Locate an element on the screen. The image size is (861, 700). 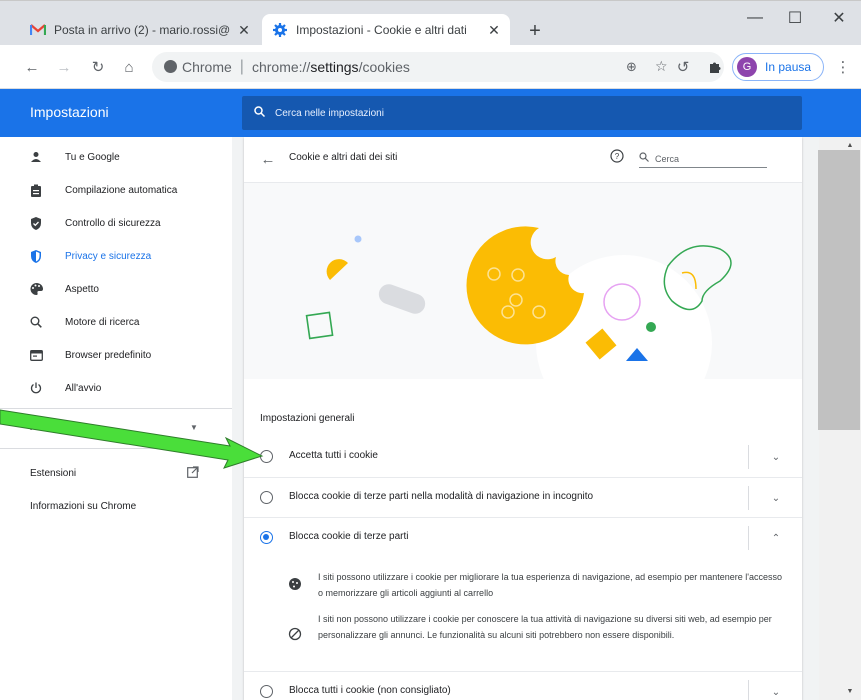
sidebar-item-default-browser: Browser predefinito is located at coordinates (116, 355).